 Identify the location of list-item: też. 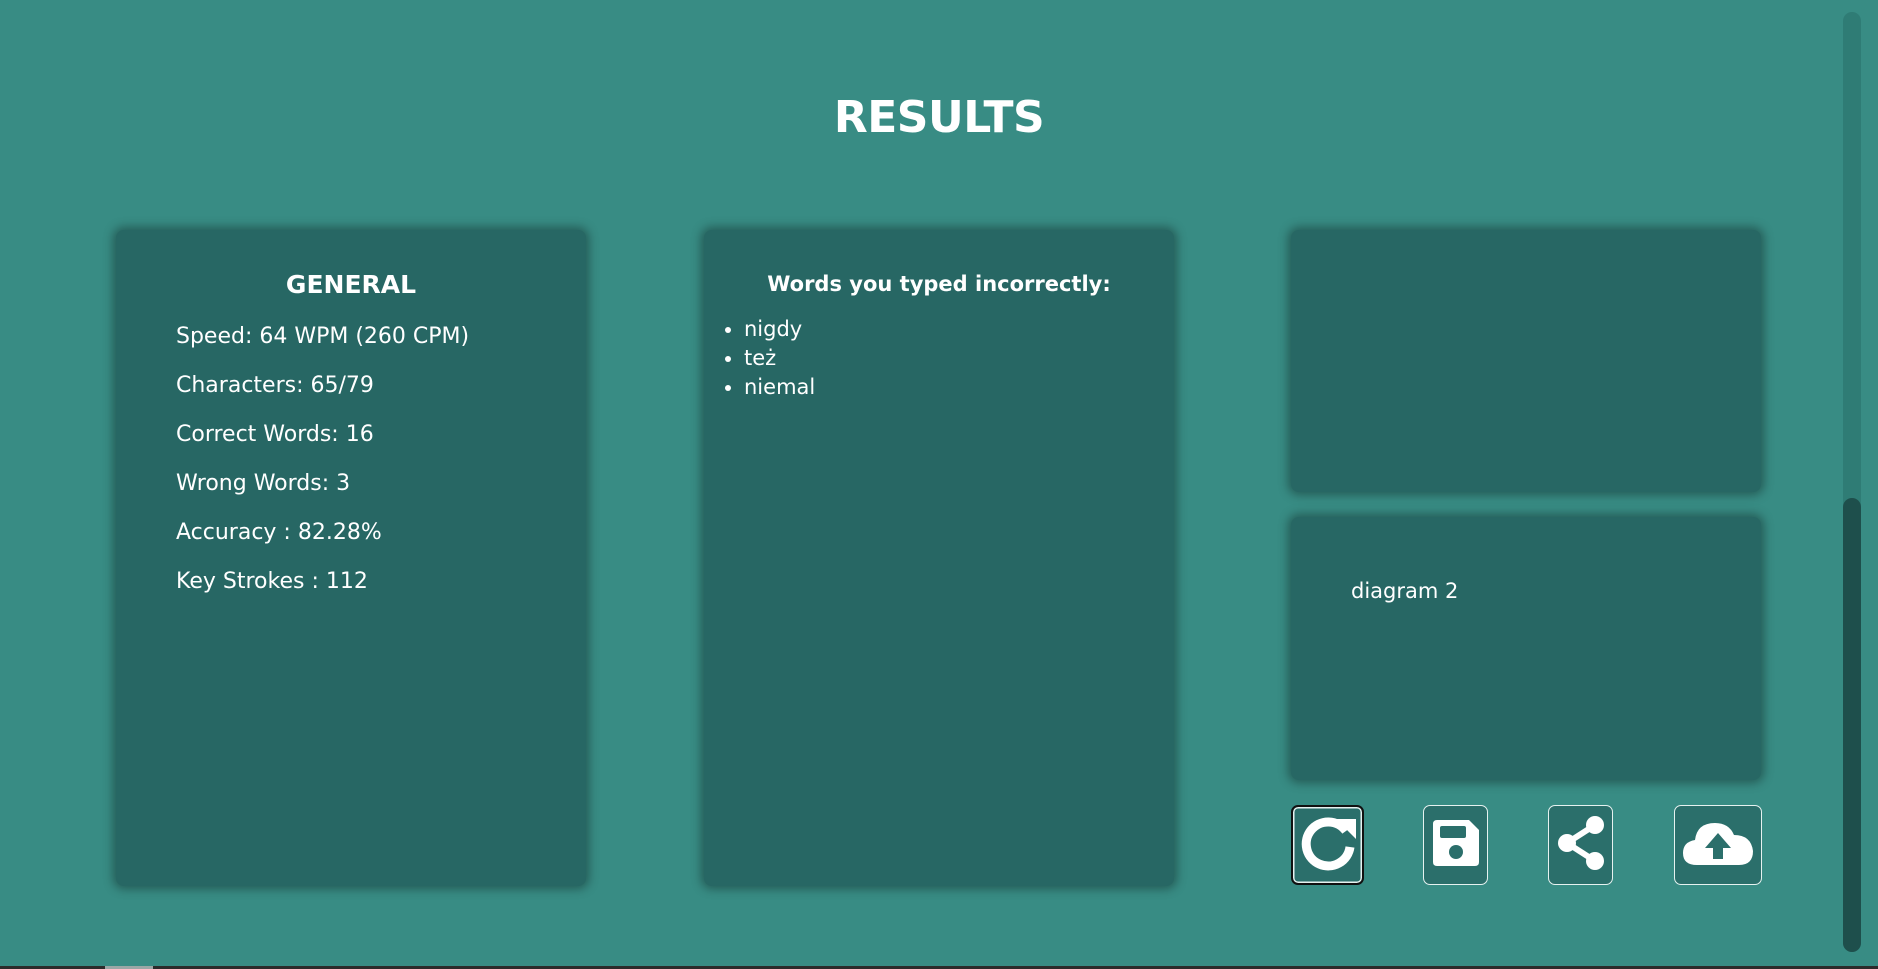
(779, 358).